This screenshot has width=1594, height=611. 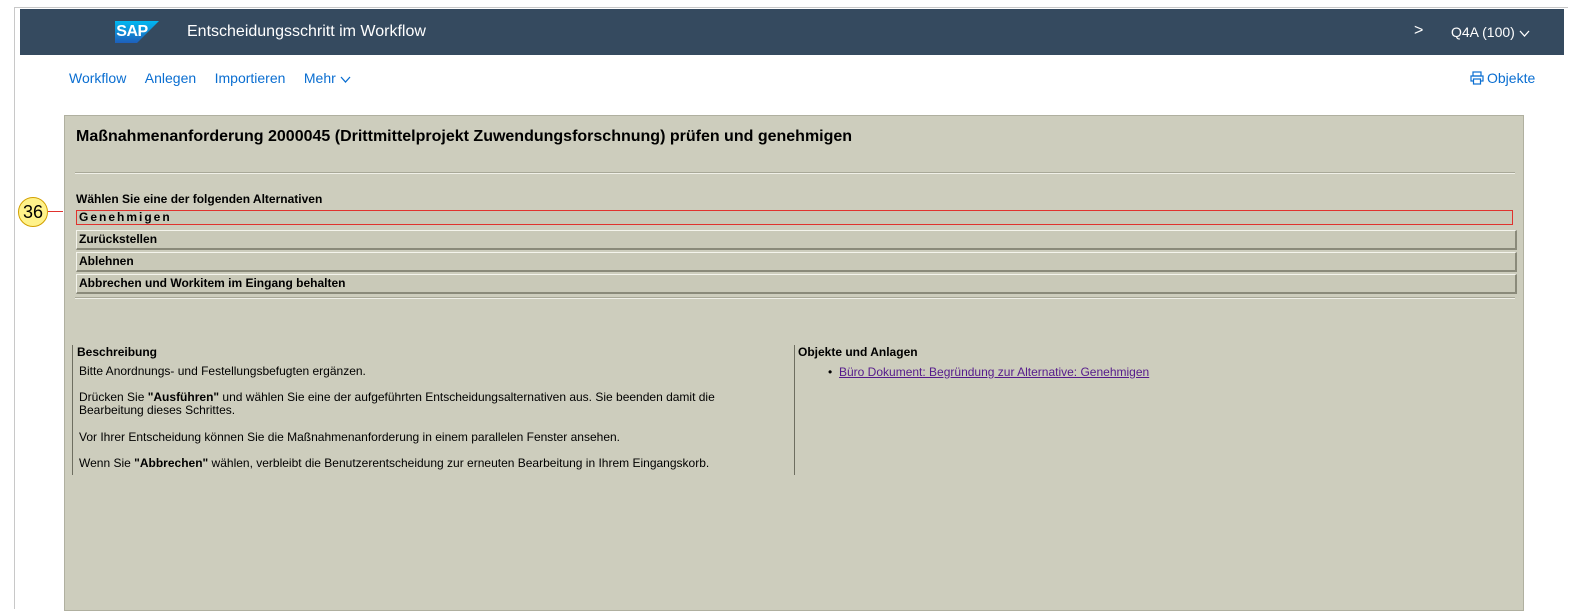 What do you see at coordinates (113, 397) in the screenshot?
I see `description-text: Drücken Sie` at bounding box center [113, 397].